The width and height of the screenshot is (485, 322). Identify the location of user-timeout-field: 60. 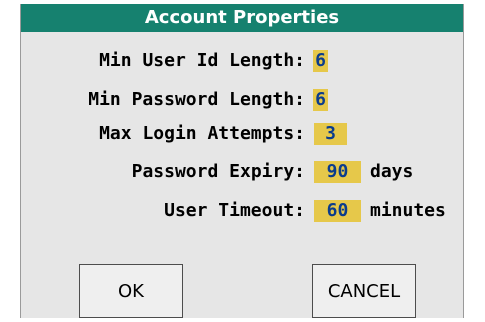
(337, 211).